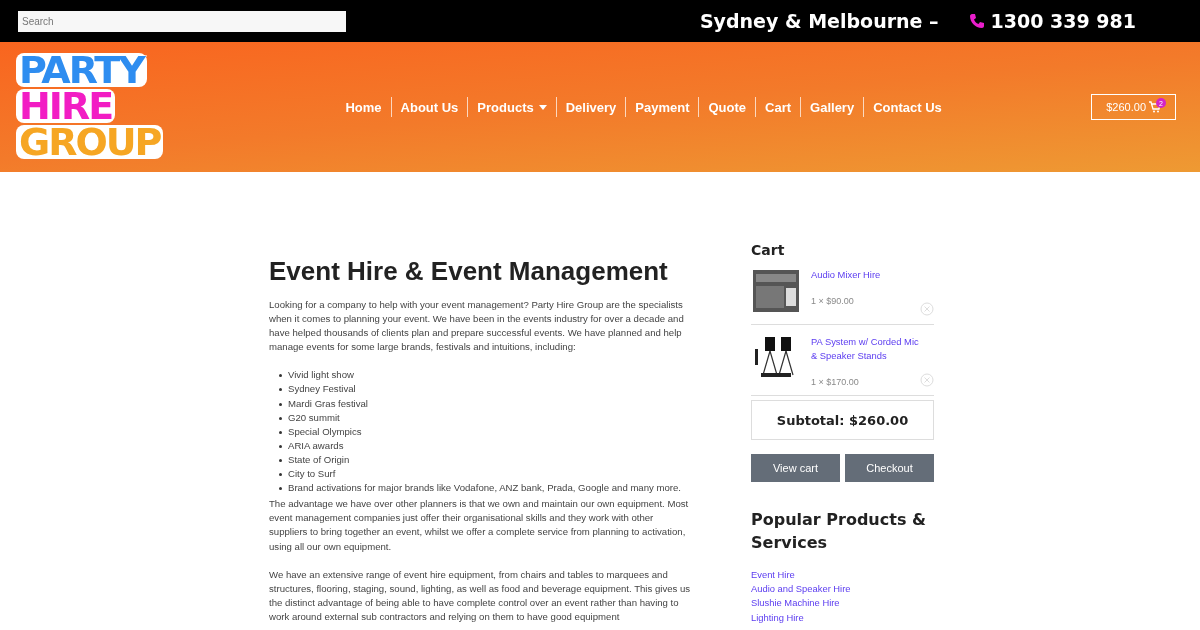  What do you see at coordinates (591, 107) in the screenshot?
I see `nav-link: Delivery` at bounding box center [591, 107].